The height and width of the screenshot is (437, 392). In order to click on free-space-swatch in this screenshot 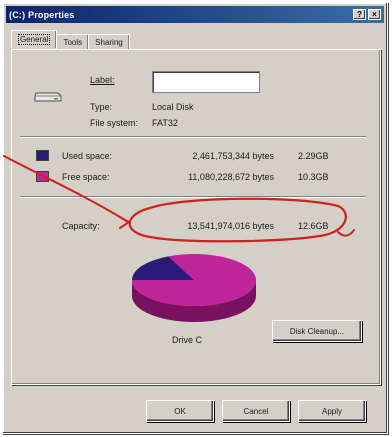, I will do `click(42, 176)`.